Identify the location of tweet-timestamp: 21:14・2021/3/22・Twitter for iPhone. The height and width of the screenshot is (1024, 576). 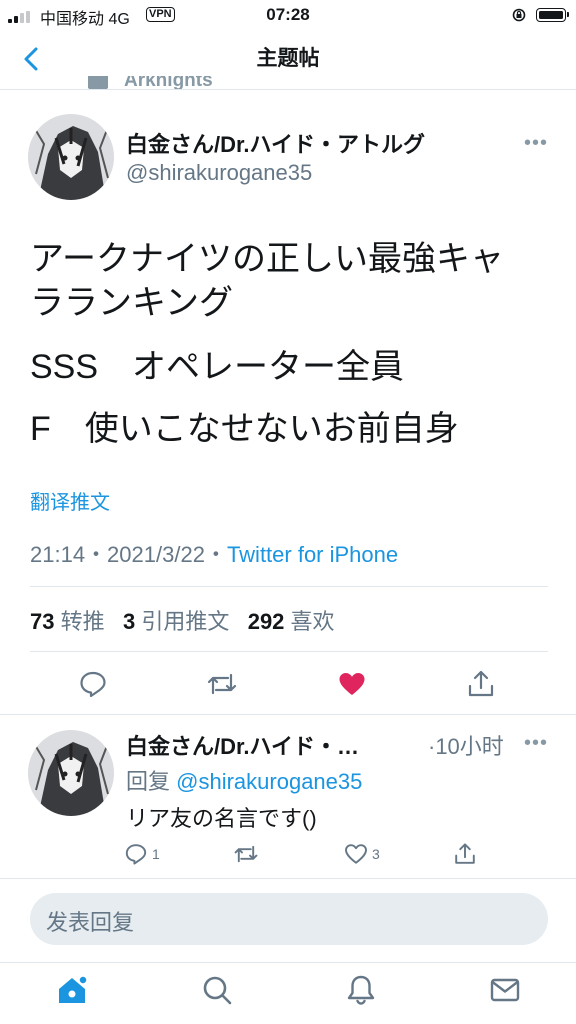
(214, 553).